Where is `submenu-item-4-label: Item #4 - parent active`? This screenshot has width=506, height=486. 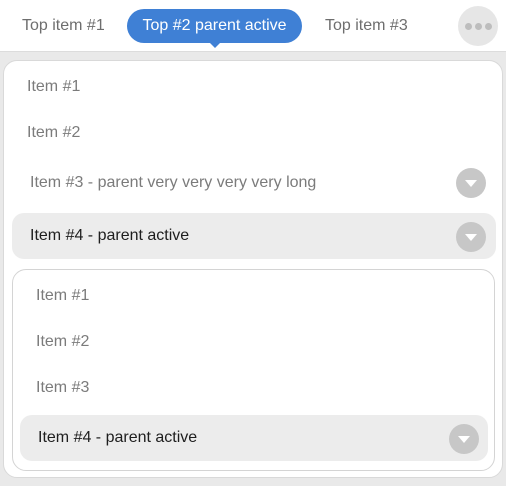 submenu-item-4-label: Item #4 - parent active is located at coordinates (118, 437).